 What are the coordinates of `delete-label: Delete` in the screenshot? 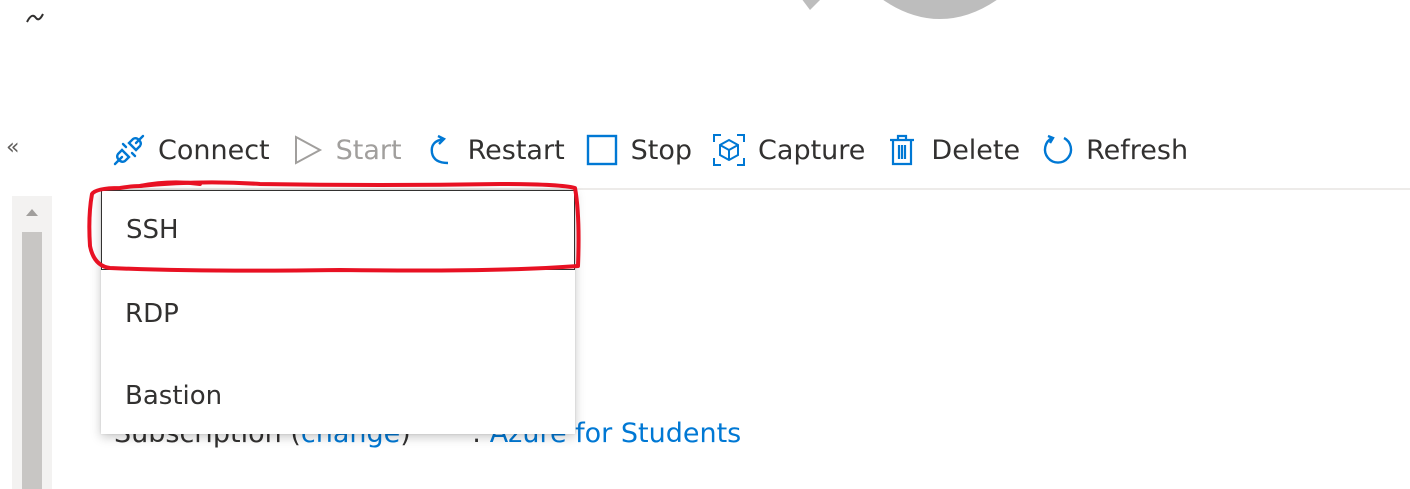 It's located at (976, 150).